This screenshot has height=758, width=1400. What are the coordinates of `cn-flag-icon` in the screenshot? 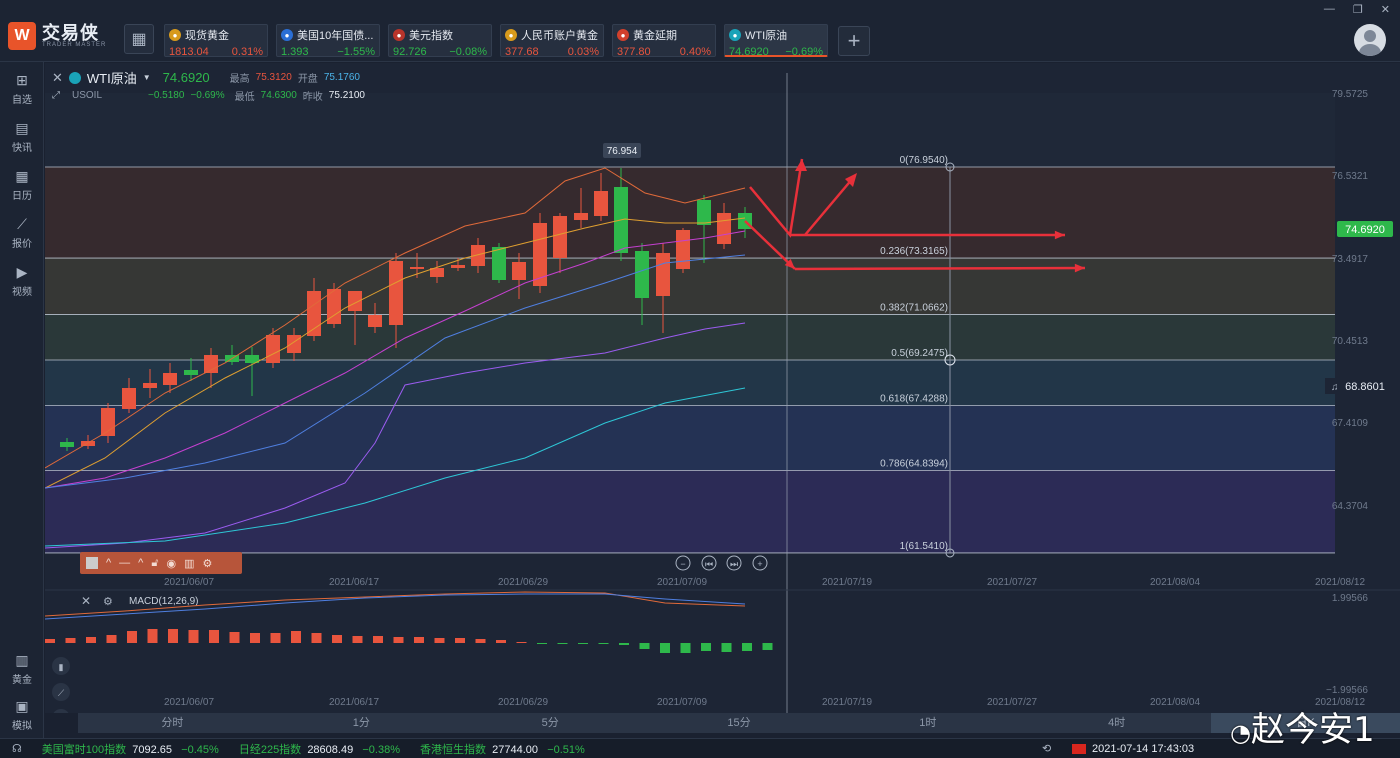 It's located at (1079, 748).